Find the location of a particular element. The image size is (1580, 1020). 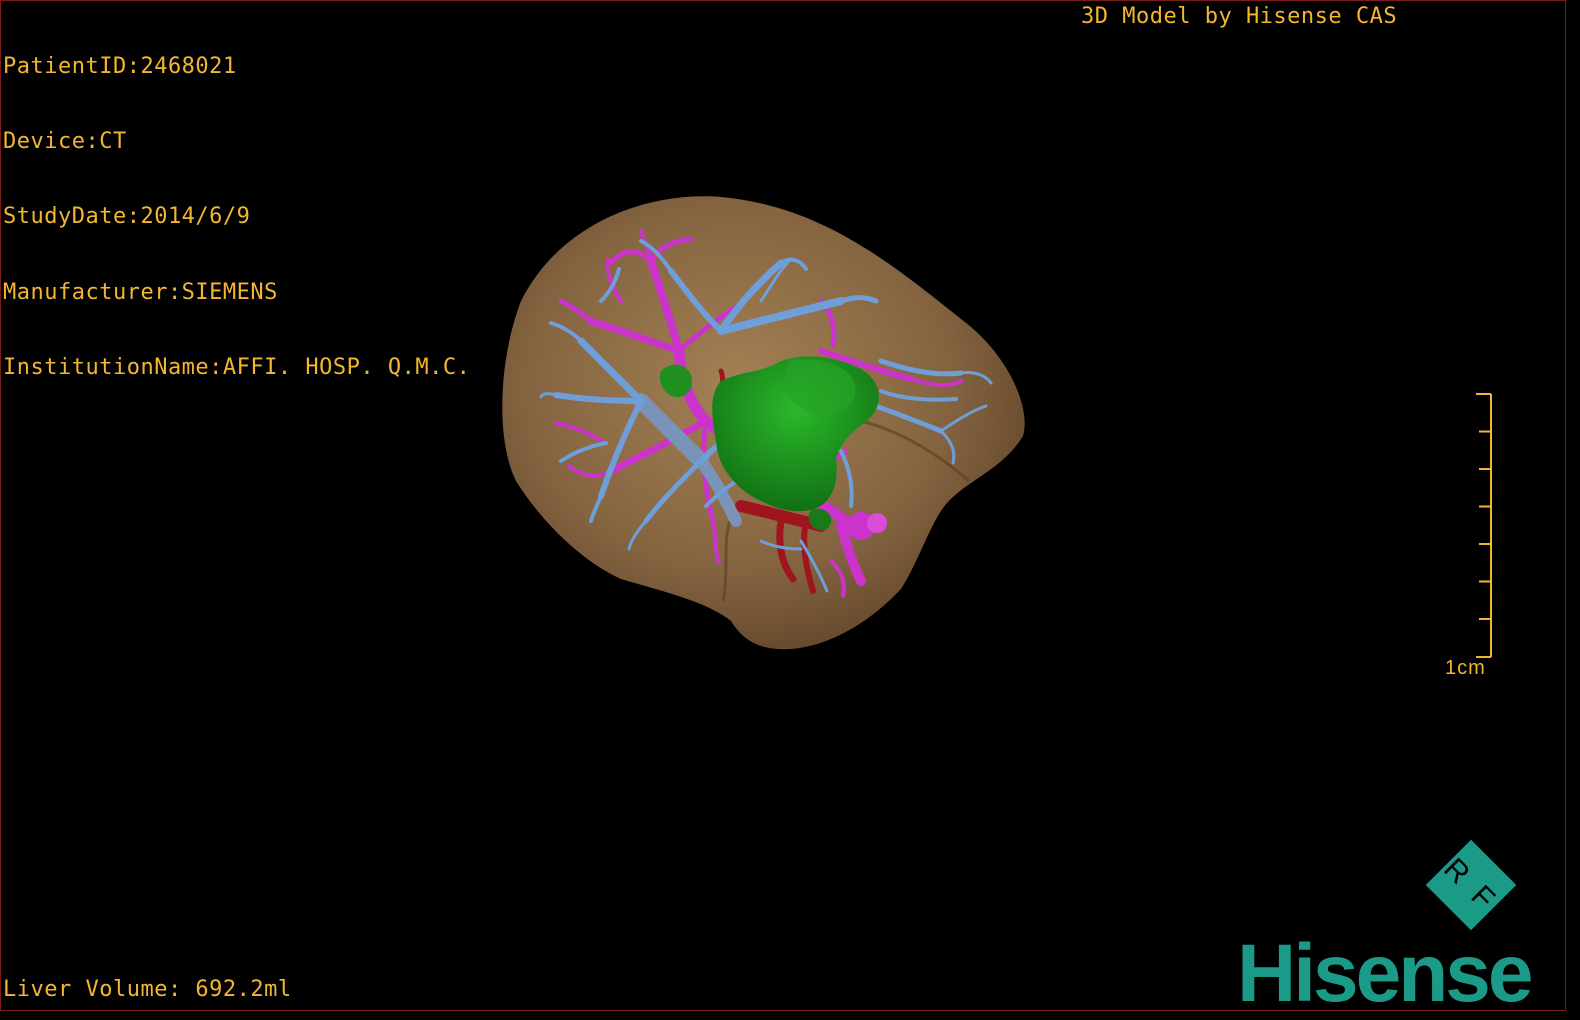

hisense-logo: Hisense is located at coordinates (1385, 969).